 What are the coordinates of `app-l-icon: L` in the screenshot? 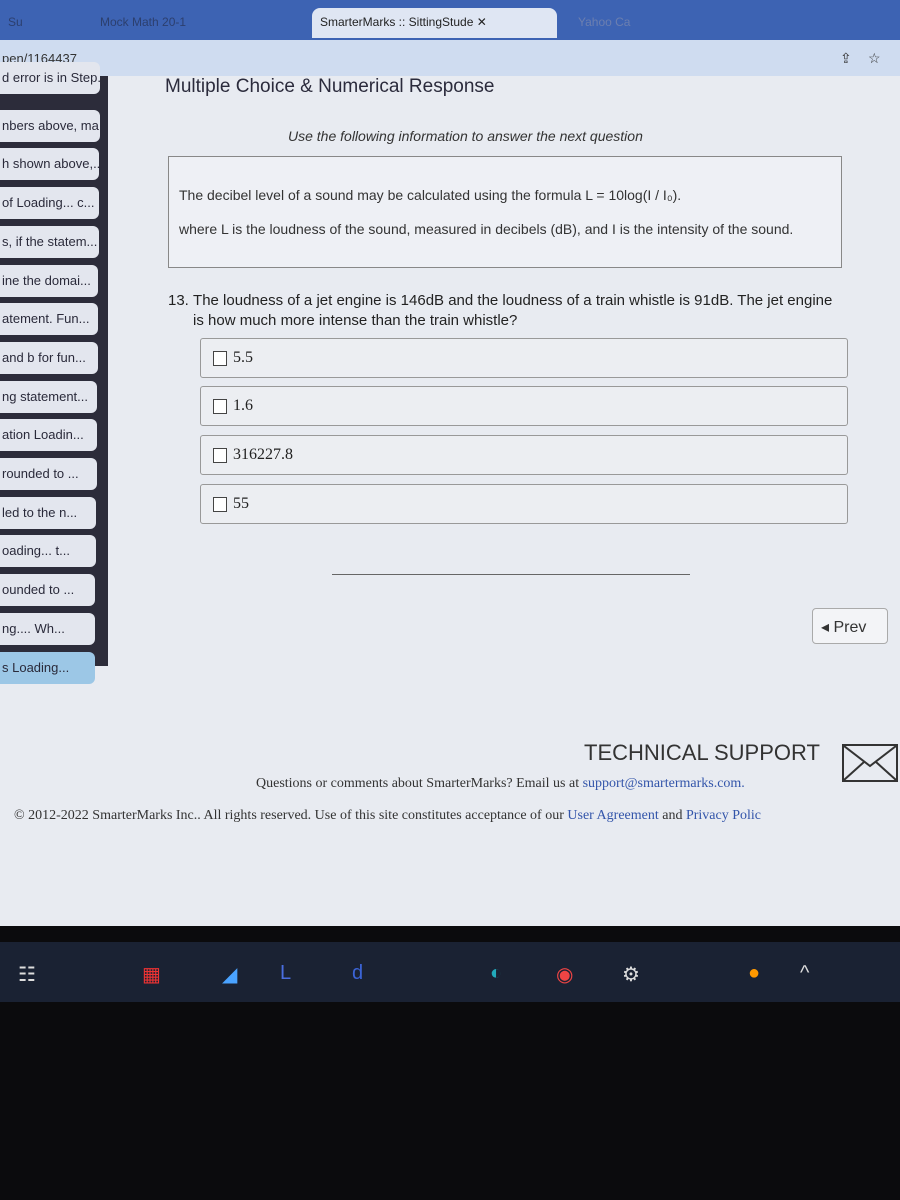 It's located at (285, 973).